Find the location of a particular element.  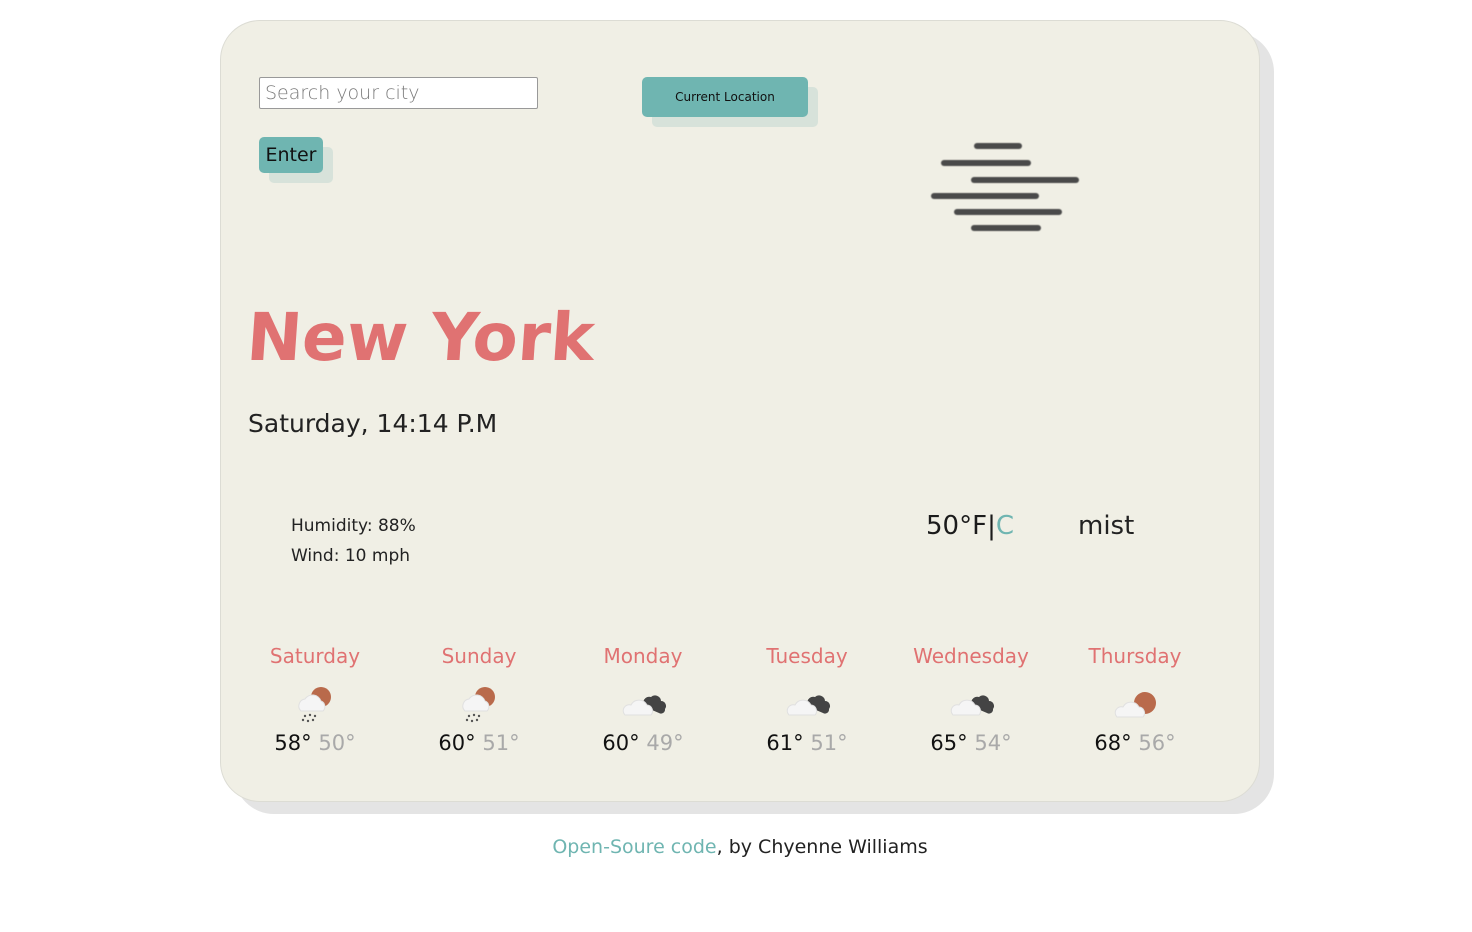

forecast-temps: 60° 51° is located at coordinates (479, 743).